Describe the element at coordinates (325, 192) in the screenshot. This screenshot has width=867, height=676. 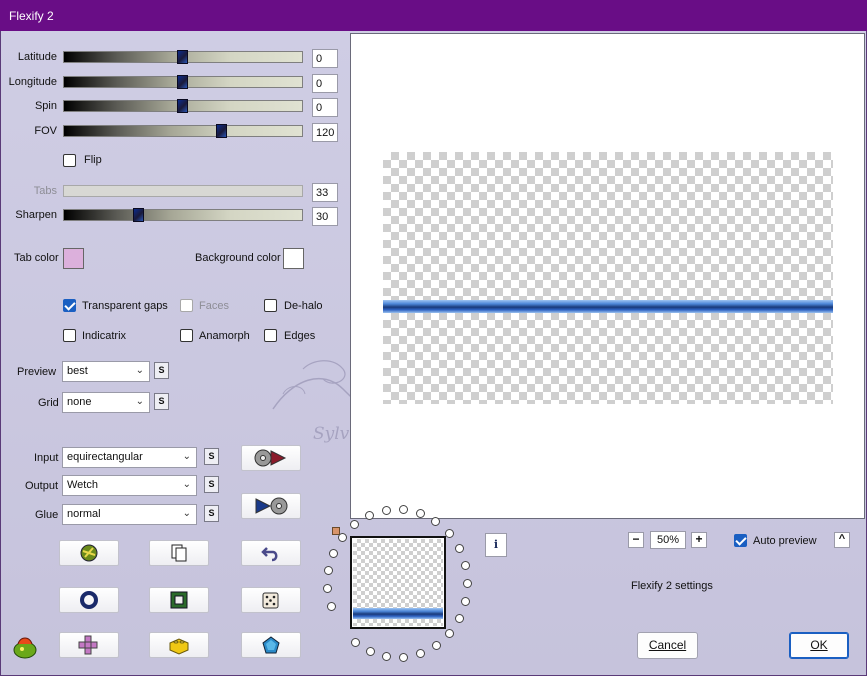
I see `tabs-value-field: 33` at that location.